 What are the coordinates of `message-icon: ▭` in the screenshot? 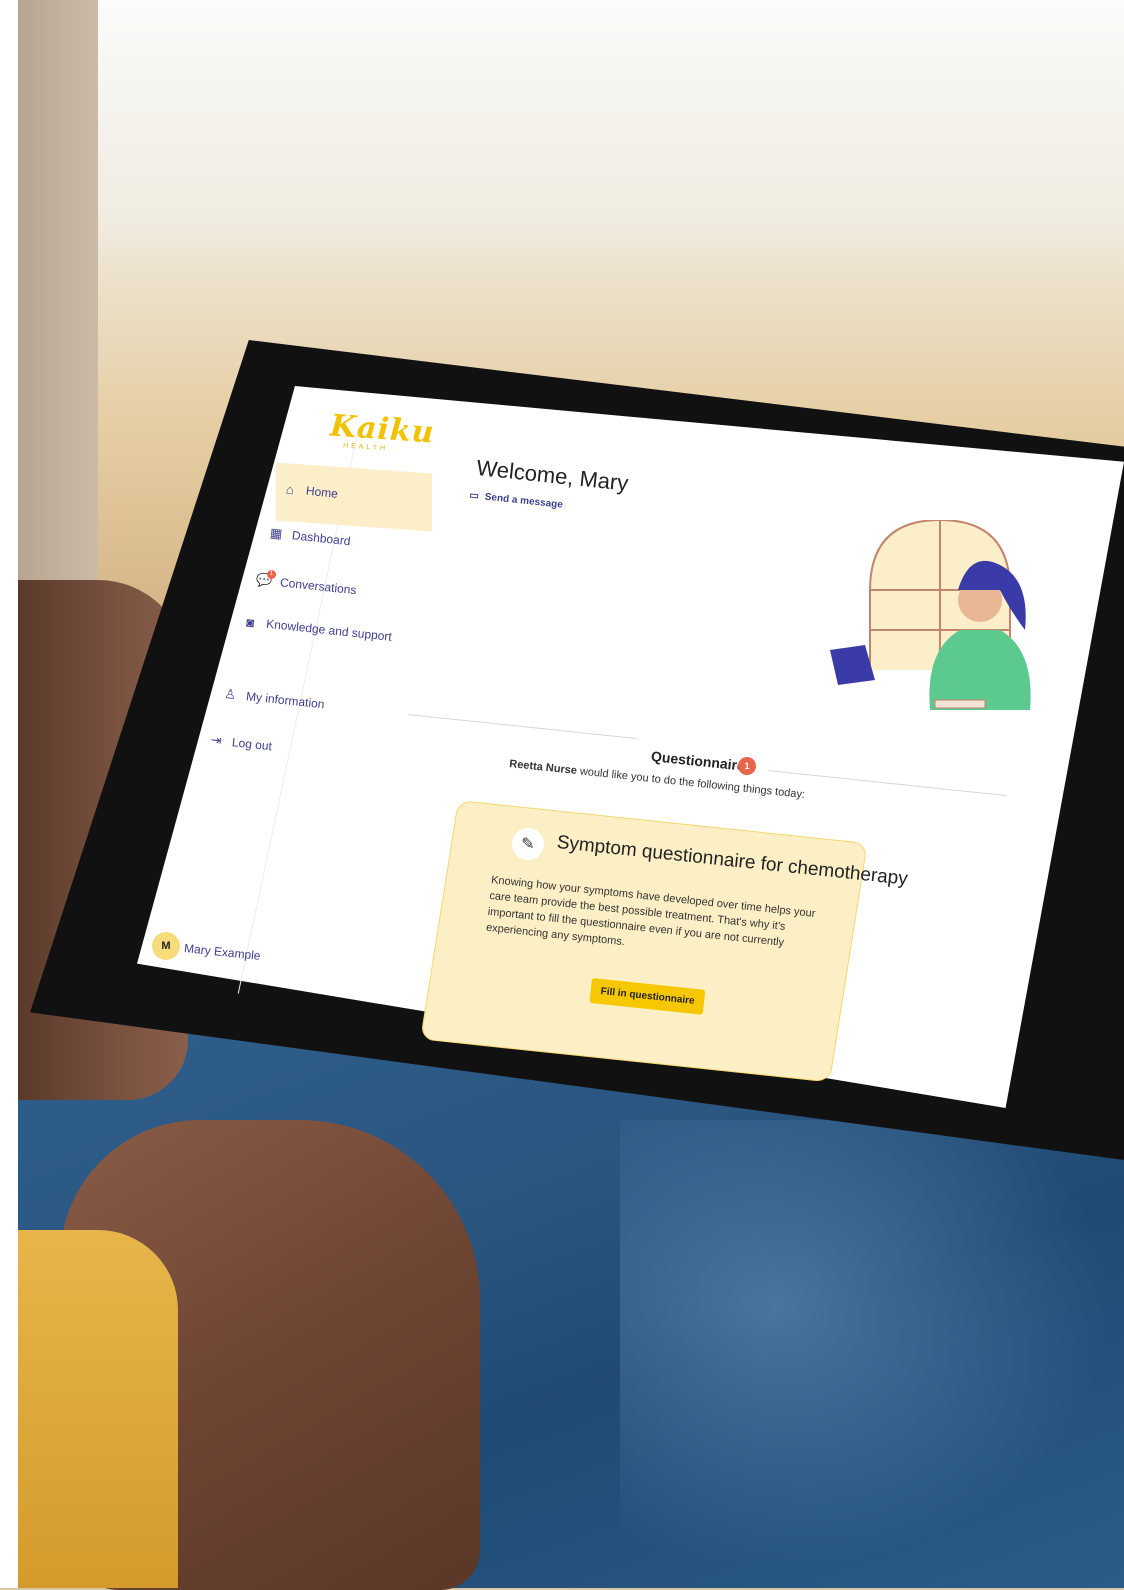 It's located at (474, 496).